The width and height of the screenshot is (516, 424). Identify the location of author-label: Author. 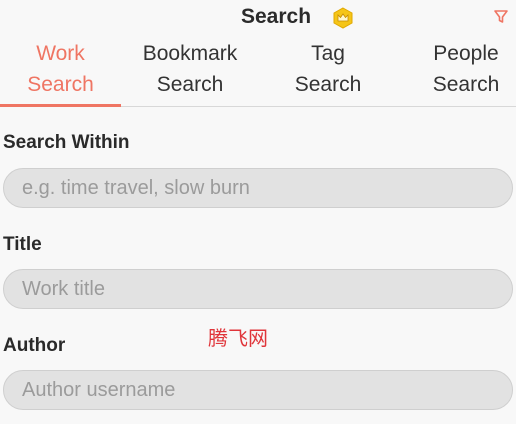
(34, 345).